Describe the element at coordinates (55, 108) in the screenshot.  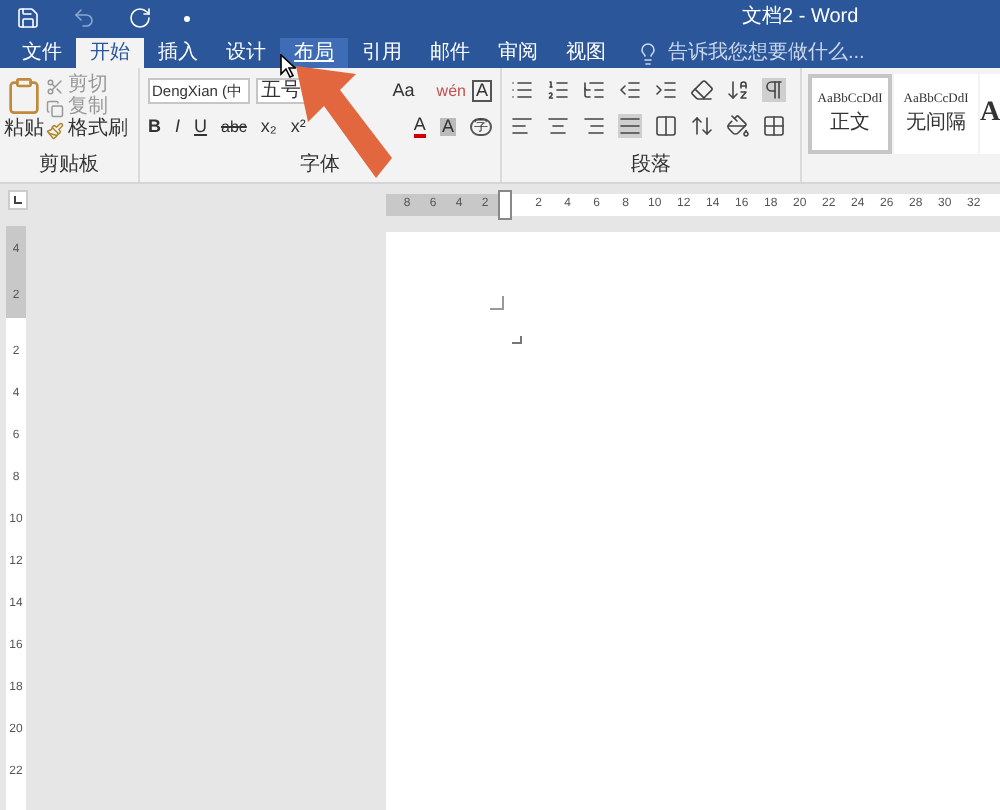
I see `copy-icon` at that location.